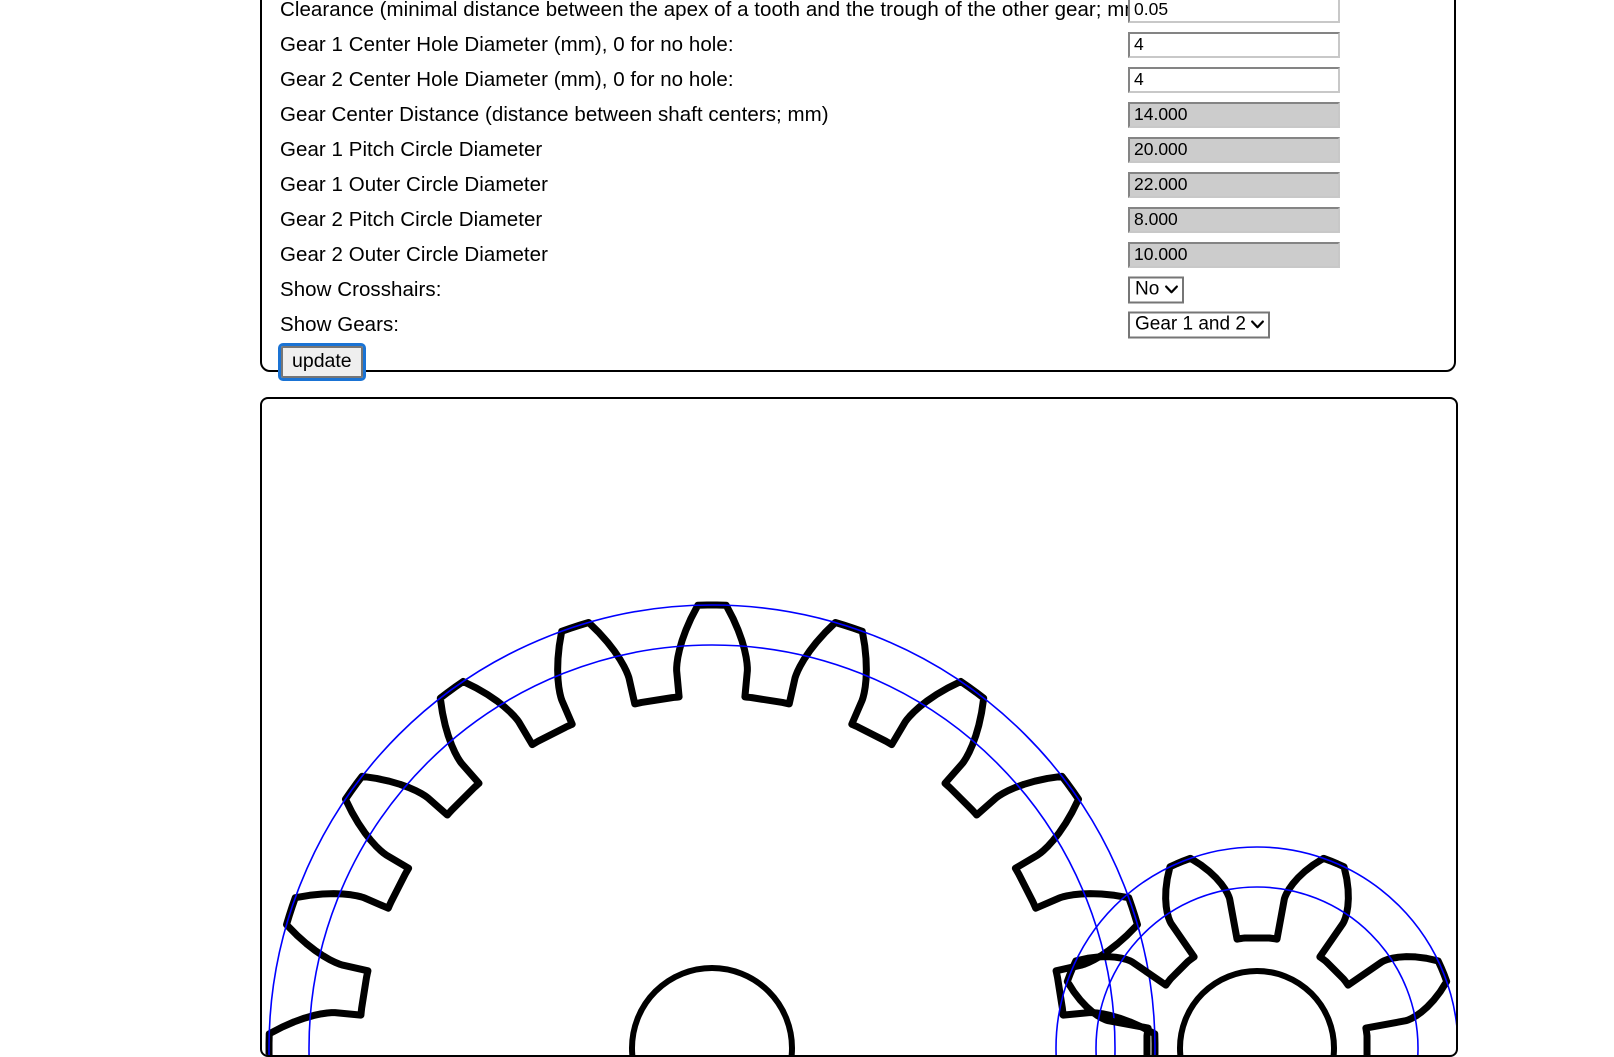 The image size is (1614, 1057). I want to click on gear2-pitch-circle-diameter-output, so click(1234, 219).